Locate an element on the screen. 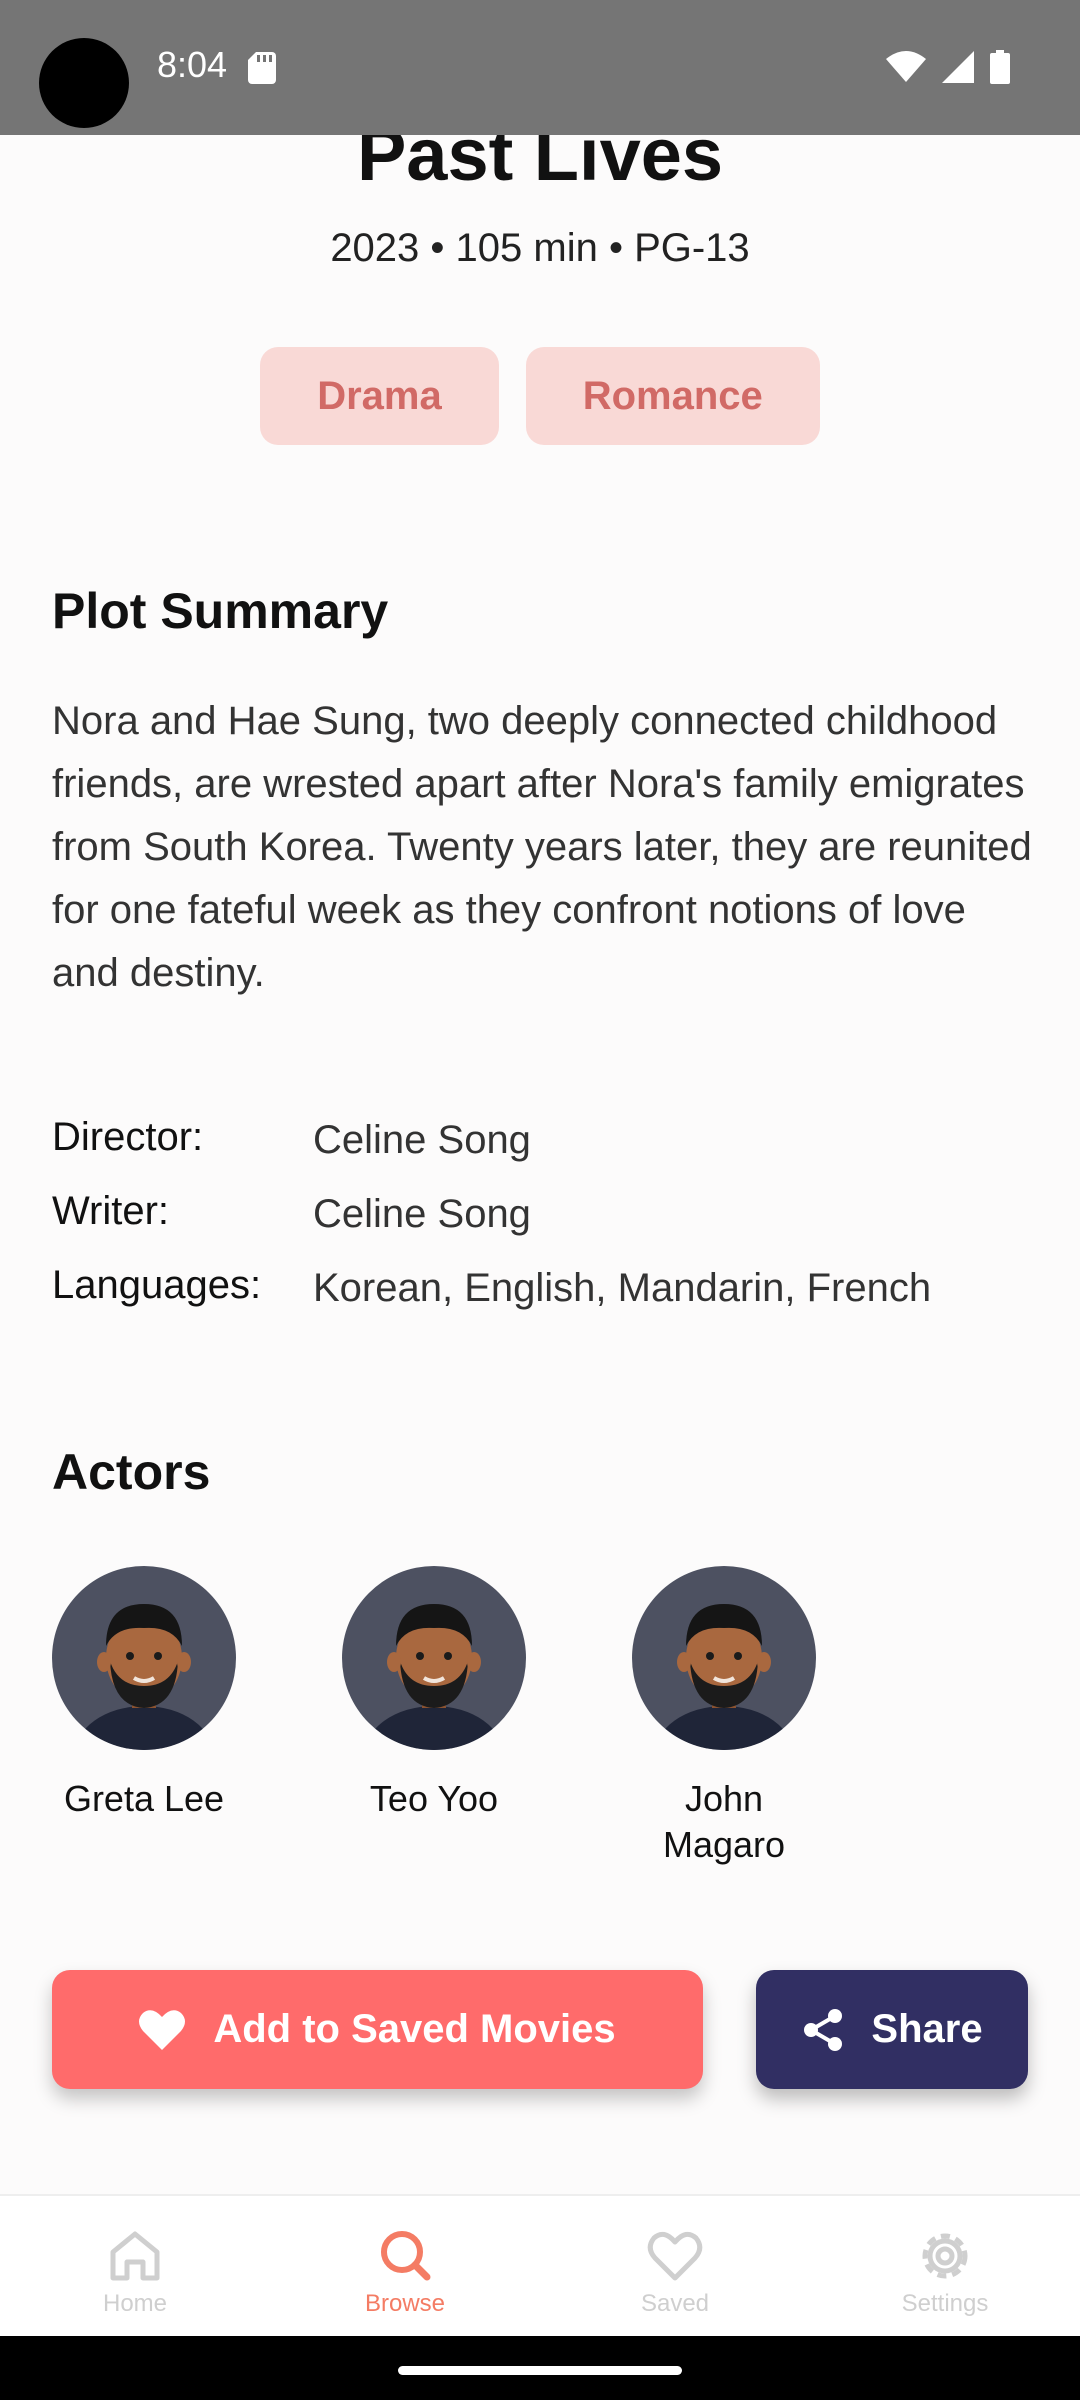 This screenshot has height=2400, width=1080. gesture-bar is located at coordinates (540, 2368).